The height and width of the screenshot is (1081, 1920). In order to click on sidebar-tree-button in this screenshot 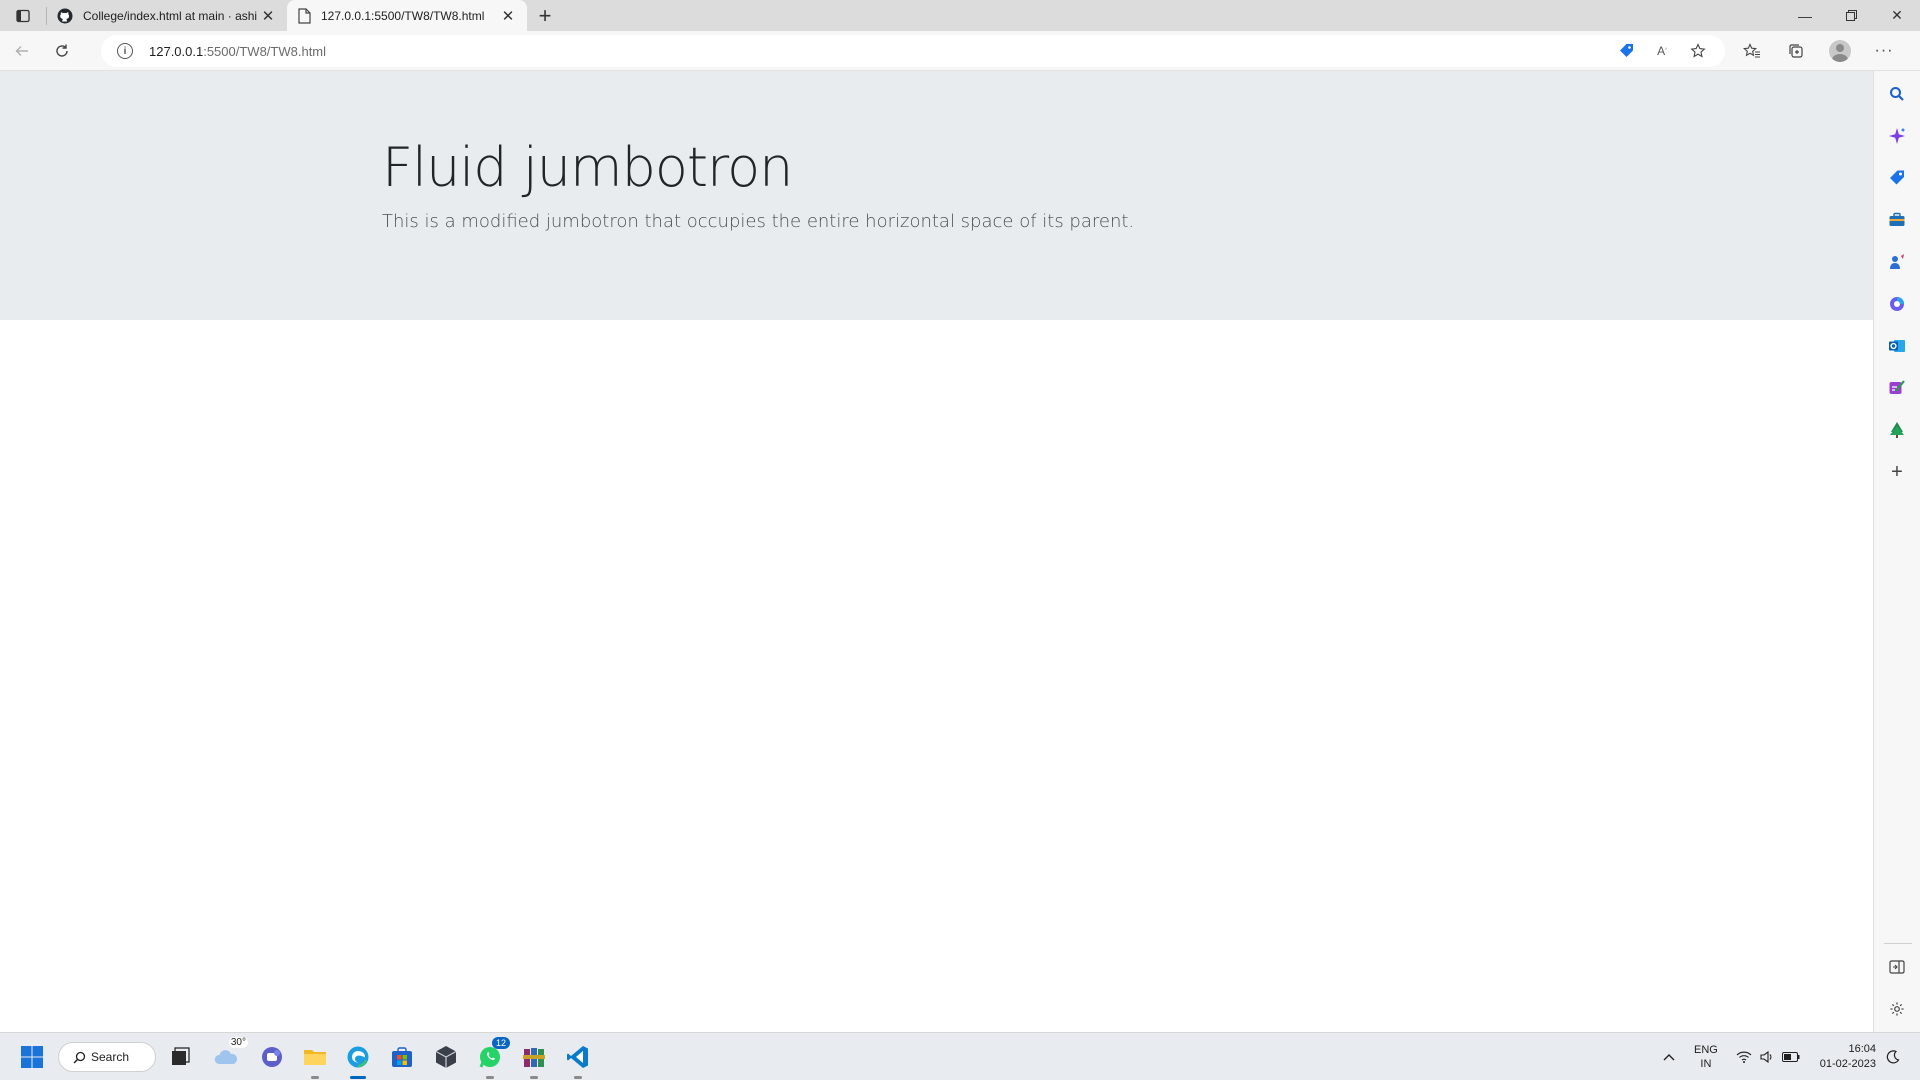, I will do `click(1897, 430)`.